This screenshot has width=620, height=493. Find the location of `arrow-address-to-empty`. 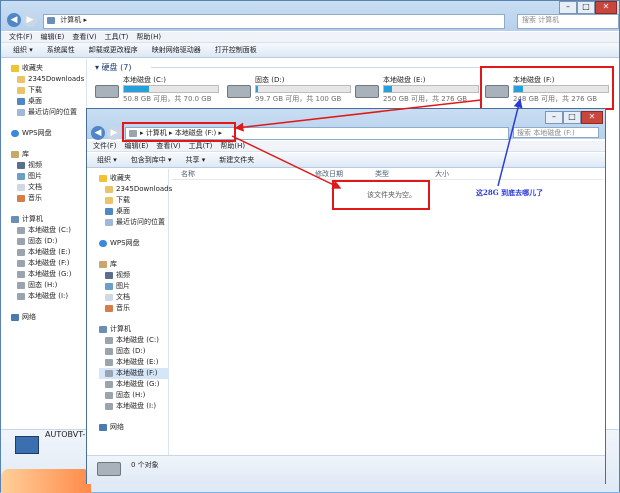

arrow-address-to-empty is located at coordinates (286, 162).